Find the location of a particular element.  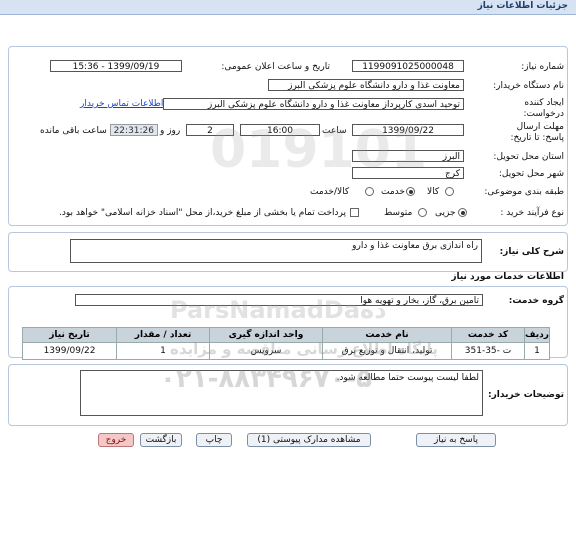

process-medium-radio is located at coordinates (422, 212).